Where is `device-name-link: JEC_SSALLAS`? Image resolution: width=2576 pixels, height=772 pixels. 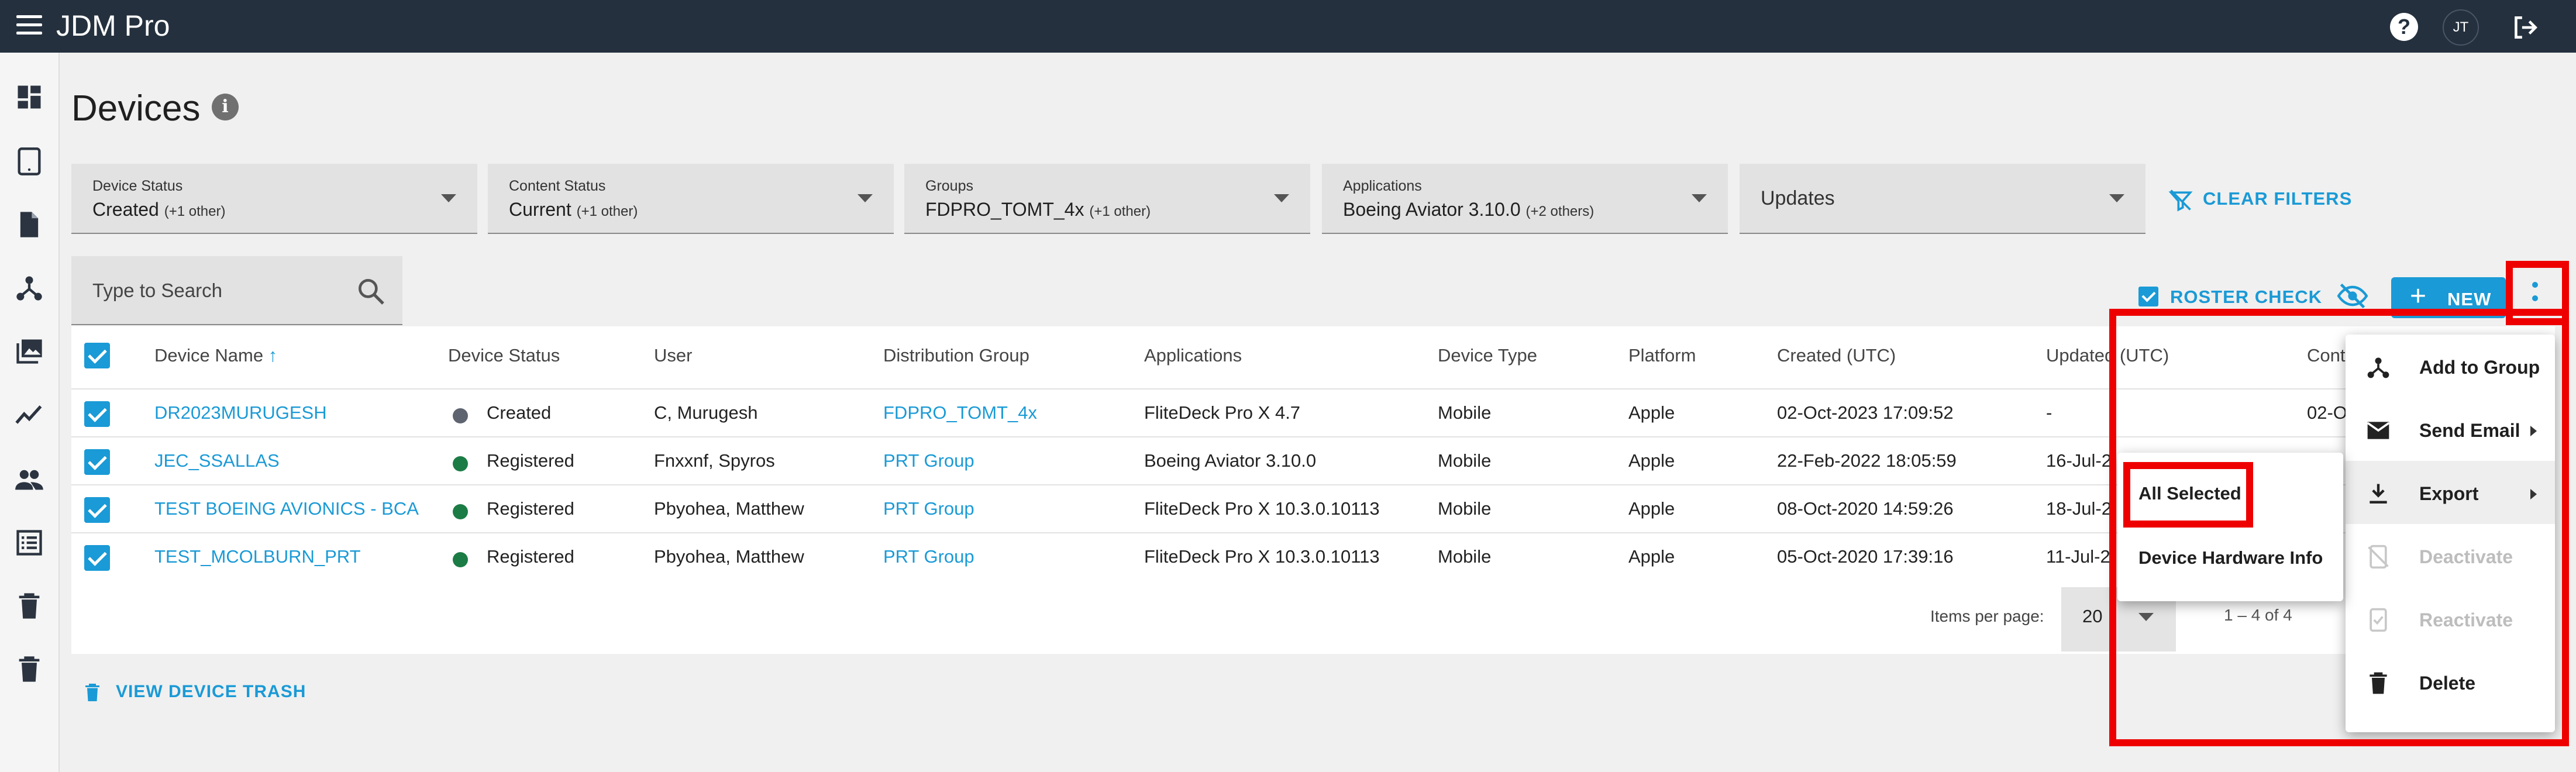
device-name-link: JEC_SSALLAS is located at coordinates (217, 461).